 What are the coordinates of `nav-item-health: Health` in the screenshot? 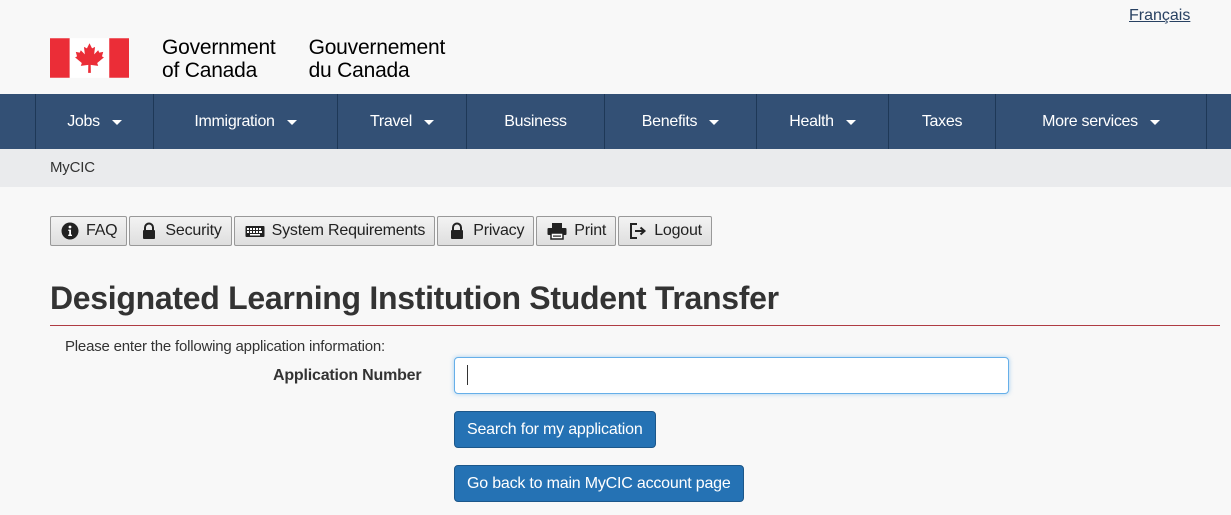 It's located at (823, 121).